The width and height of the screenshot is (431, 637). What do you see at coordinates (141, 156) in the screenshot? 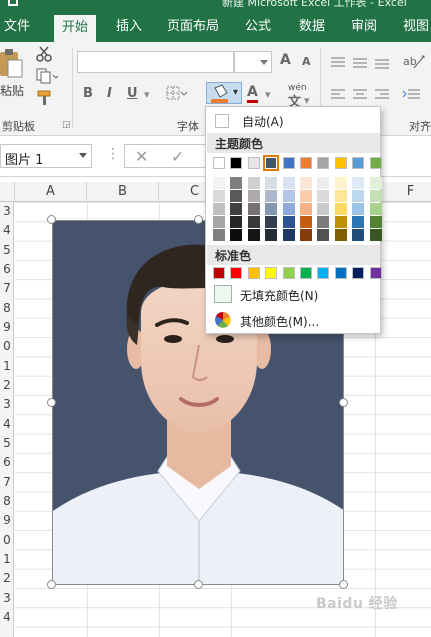
I see `cancel-icon: ✕` at bounding box center [141, 156].